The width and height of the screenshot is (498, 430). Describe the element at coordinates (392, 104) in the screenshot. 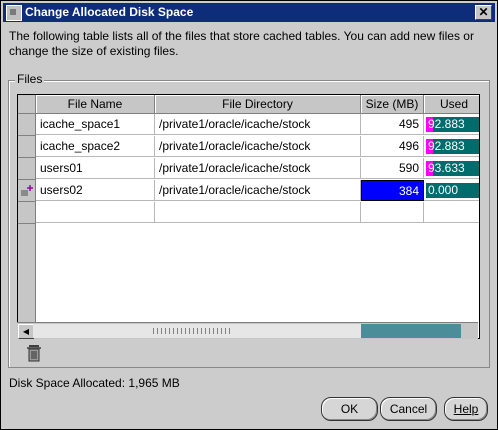

I see `header-size: Size (MB)` at that location.